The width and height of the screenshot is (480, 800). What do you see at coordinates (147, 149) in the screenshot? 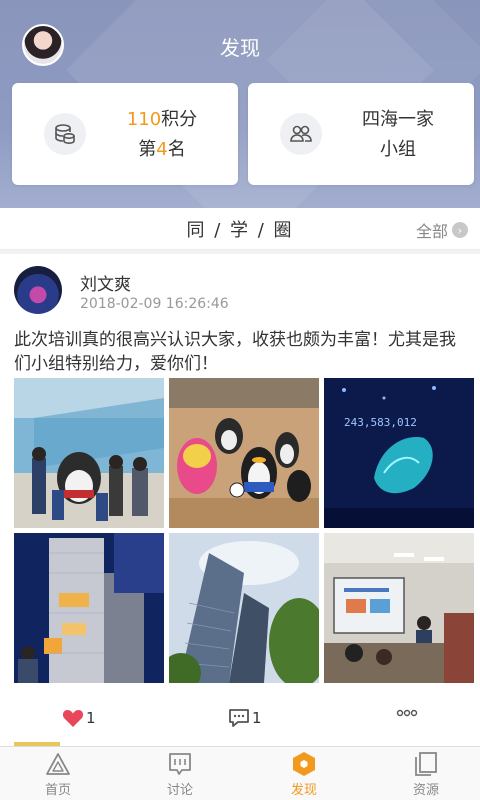
I see `rank-prefix: 第` at bounding box center [147, 149].